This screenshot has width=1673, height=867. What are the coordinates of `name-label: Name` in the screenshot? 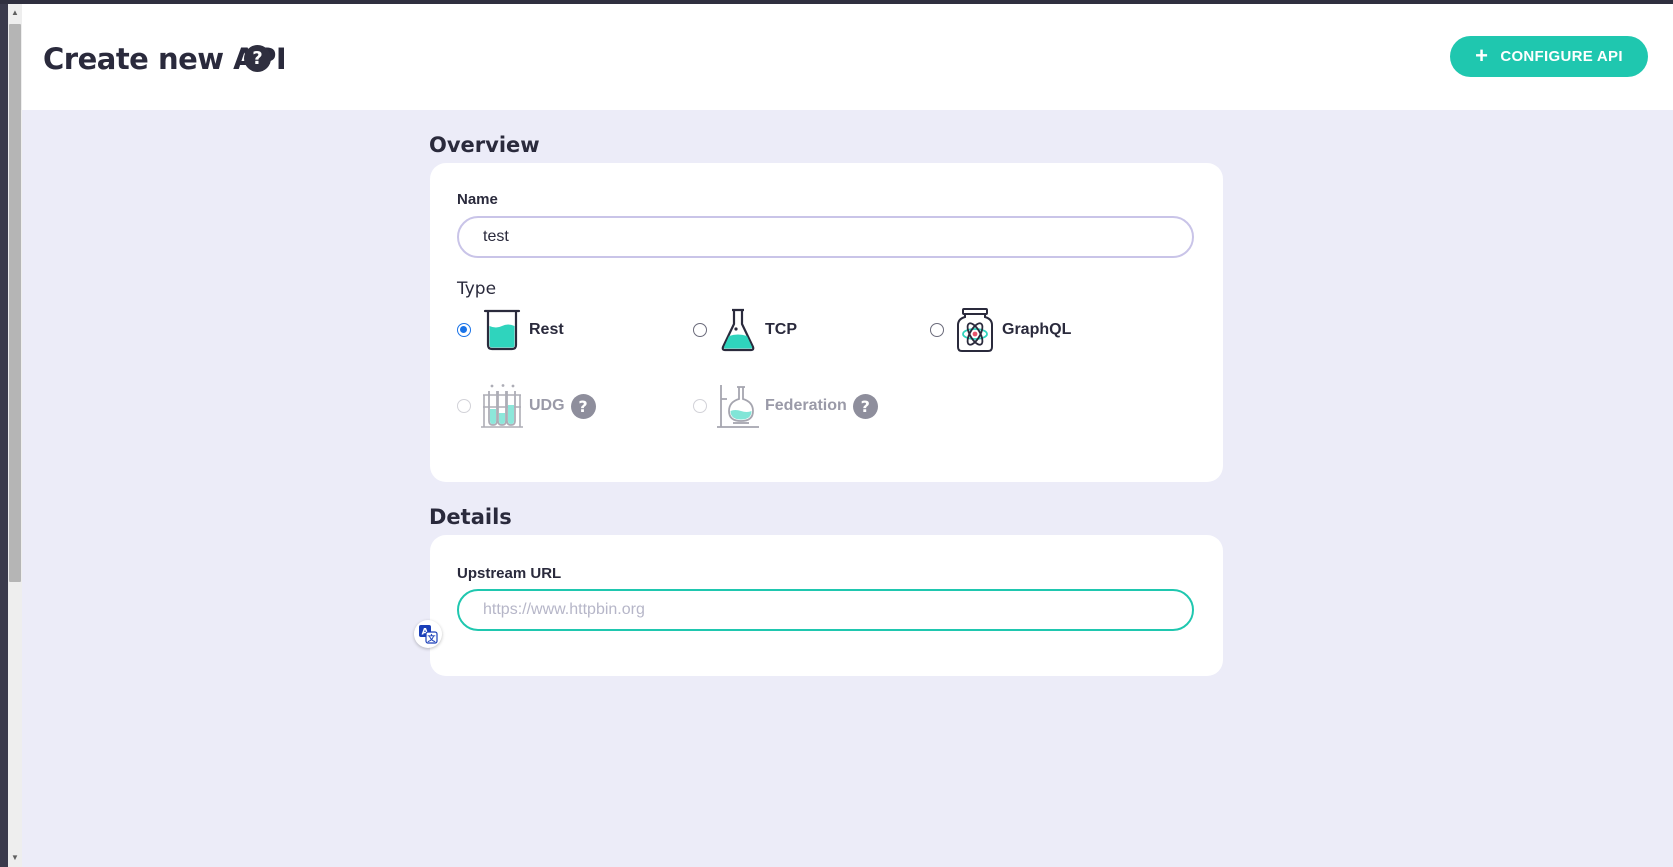 It's located at (477, 199).